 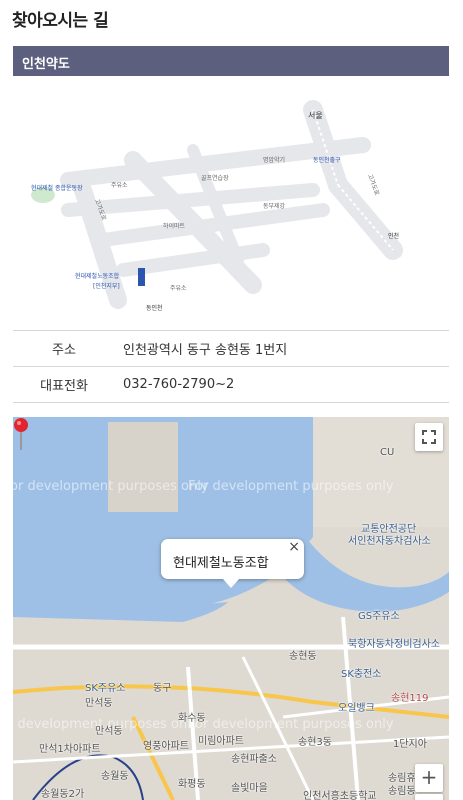 What do you see at coordinates (162, 688) in the screenshot?
I see `map-place-dong-gu: 동구` at bounding box center [162, 688].